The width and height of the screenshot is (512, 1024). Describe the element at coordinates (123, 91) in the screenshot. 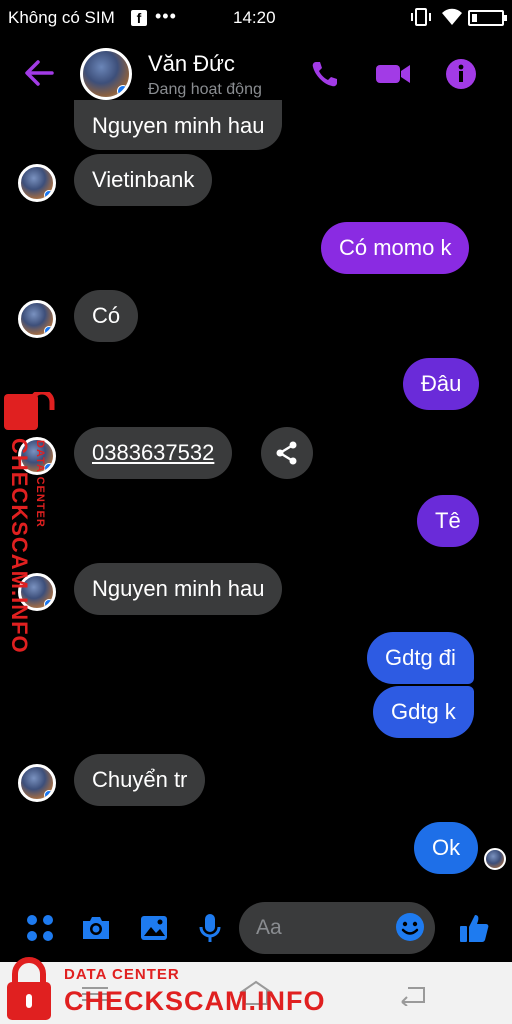

I see `verified-icon` at that location.